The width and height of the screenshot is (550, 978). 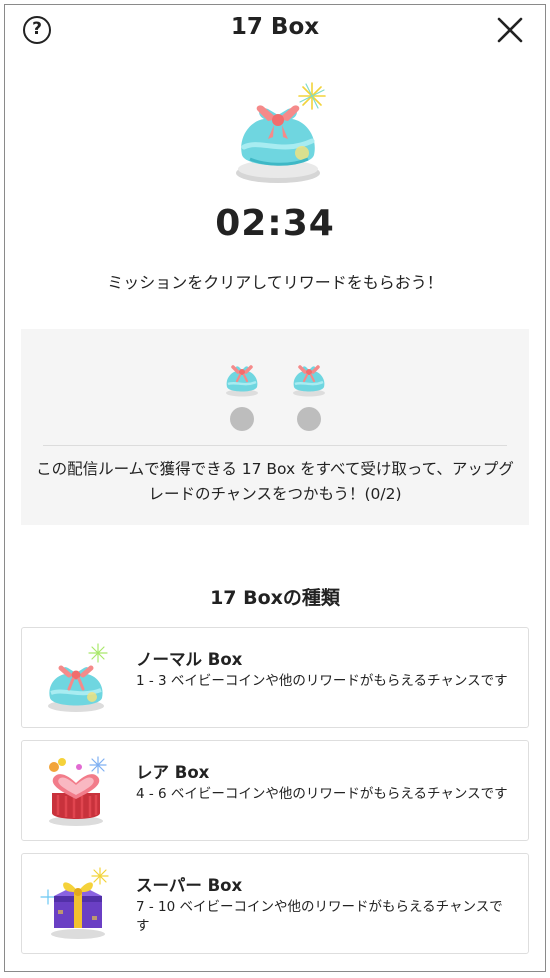 What do you see at coordinates (319, 916) in the screenshot?
I see `box-type-description: 7 - 10 ベイビーコインや他のリワードがもらえるチャンスです` at bounding box center [319, 916].